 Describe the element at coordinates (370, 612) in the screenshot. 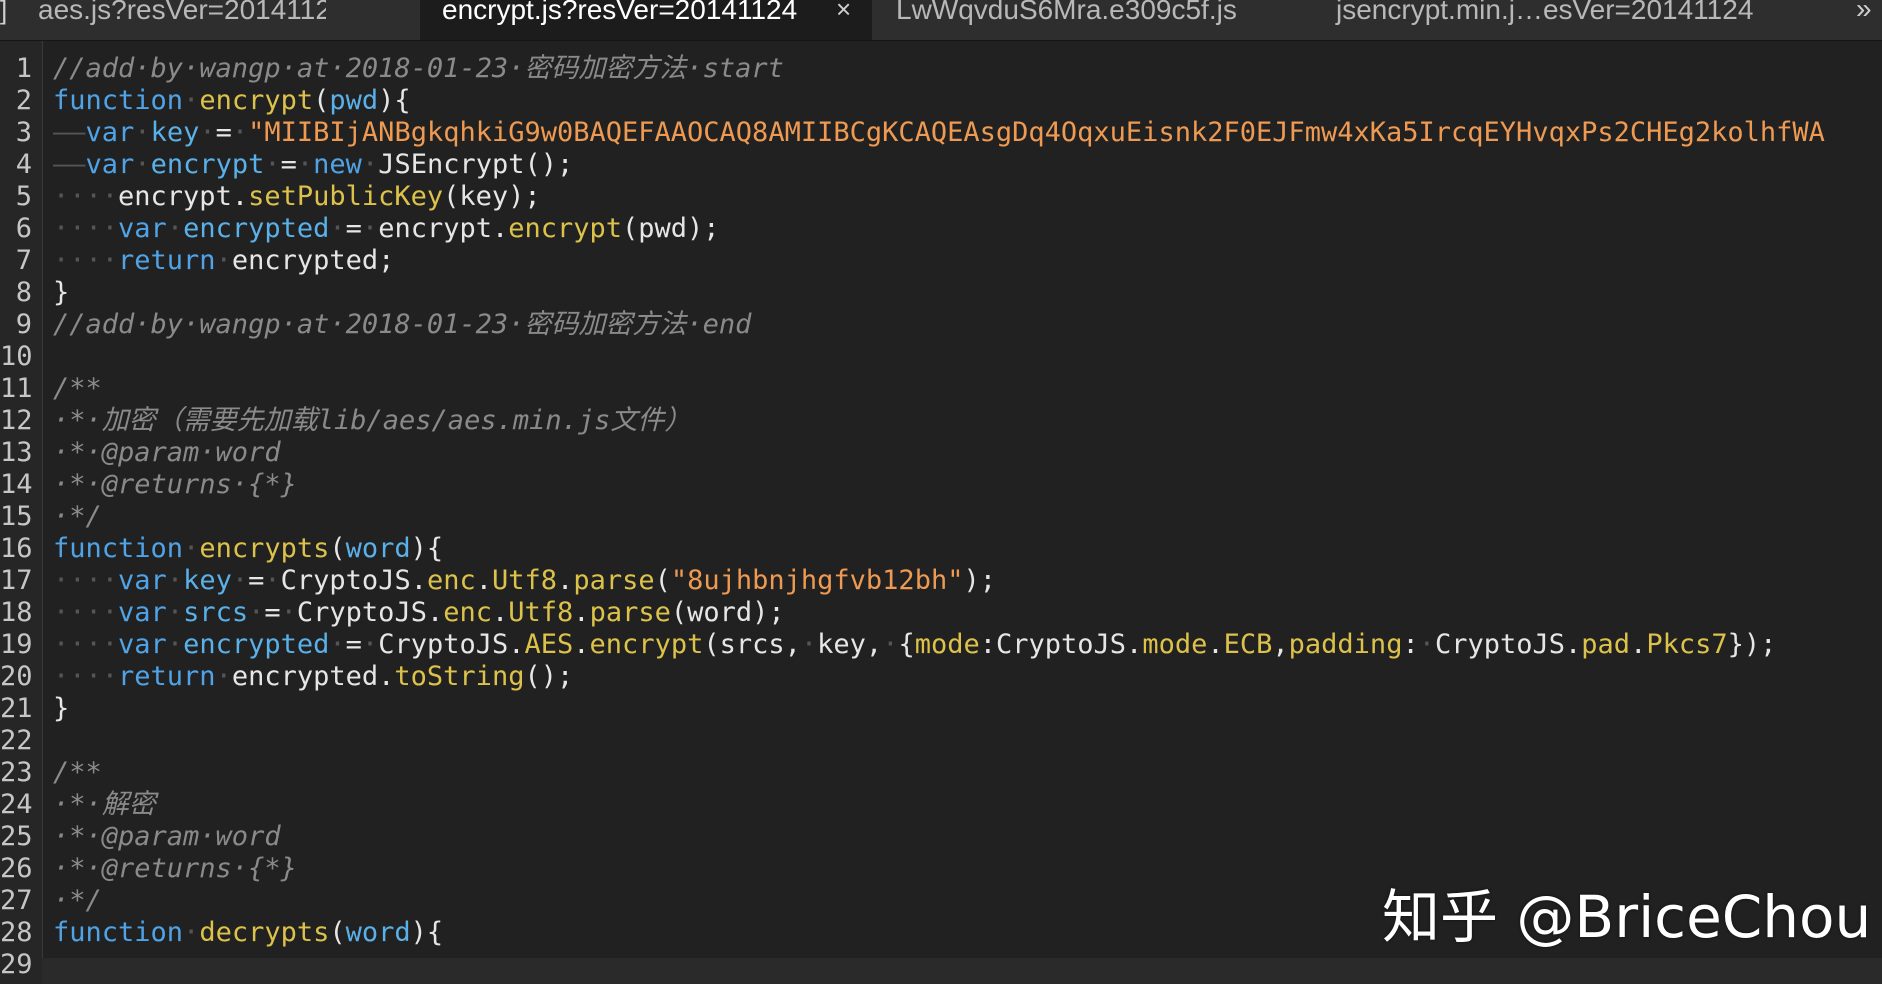

I see `code-token-plain: CryptoJS.` at that location.